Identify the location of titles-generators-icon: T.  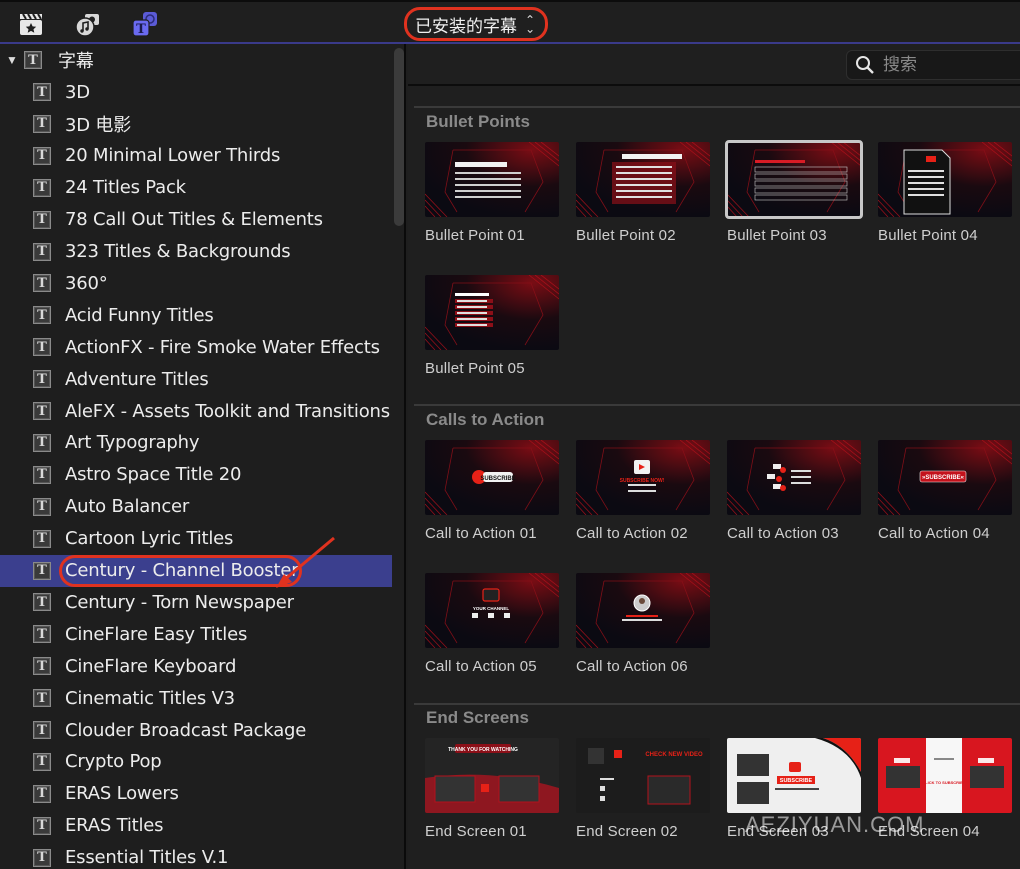
(145, 24).